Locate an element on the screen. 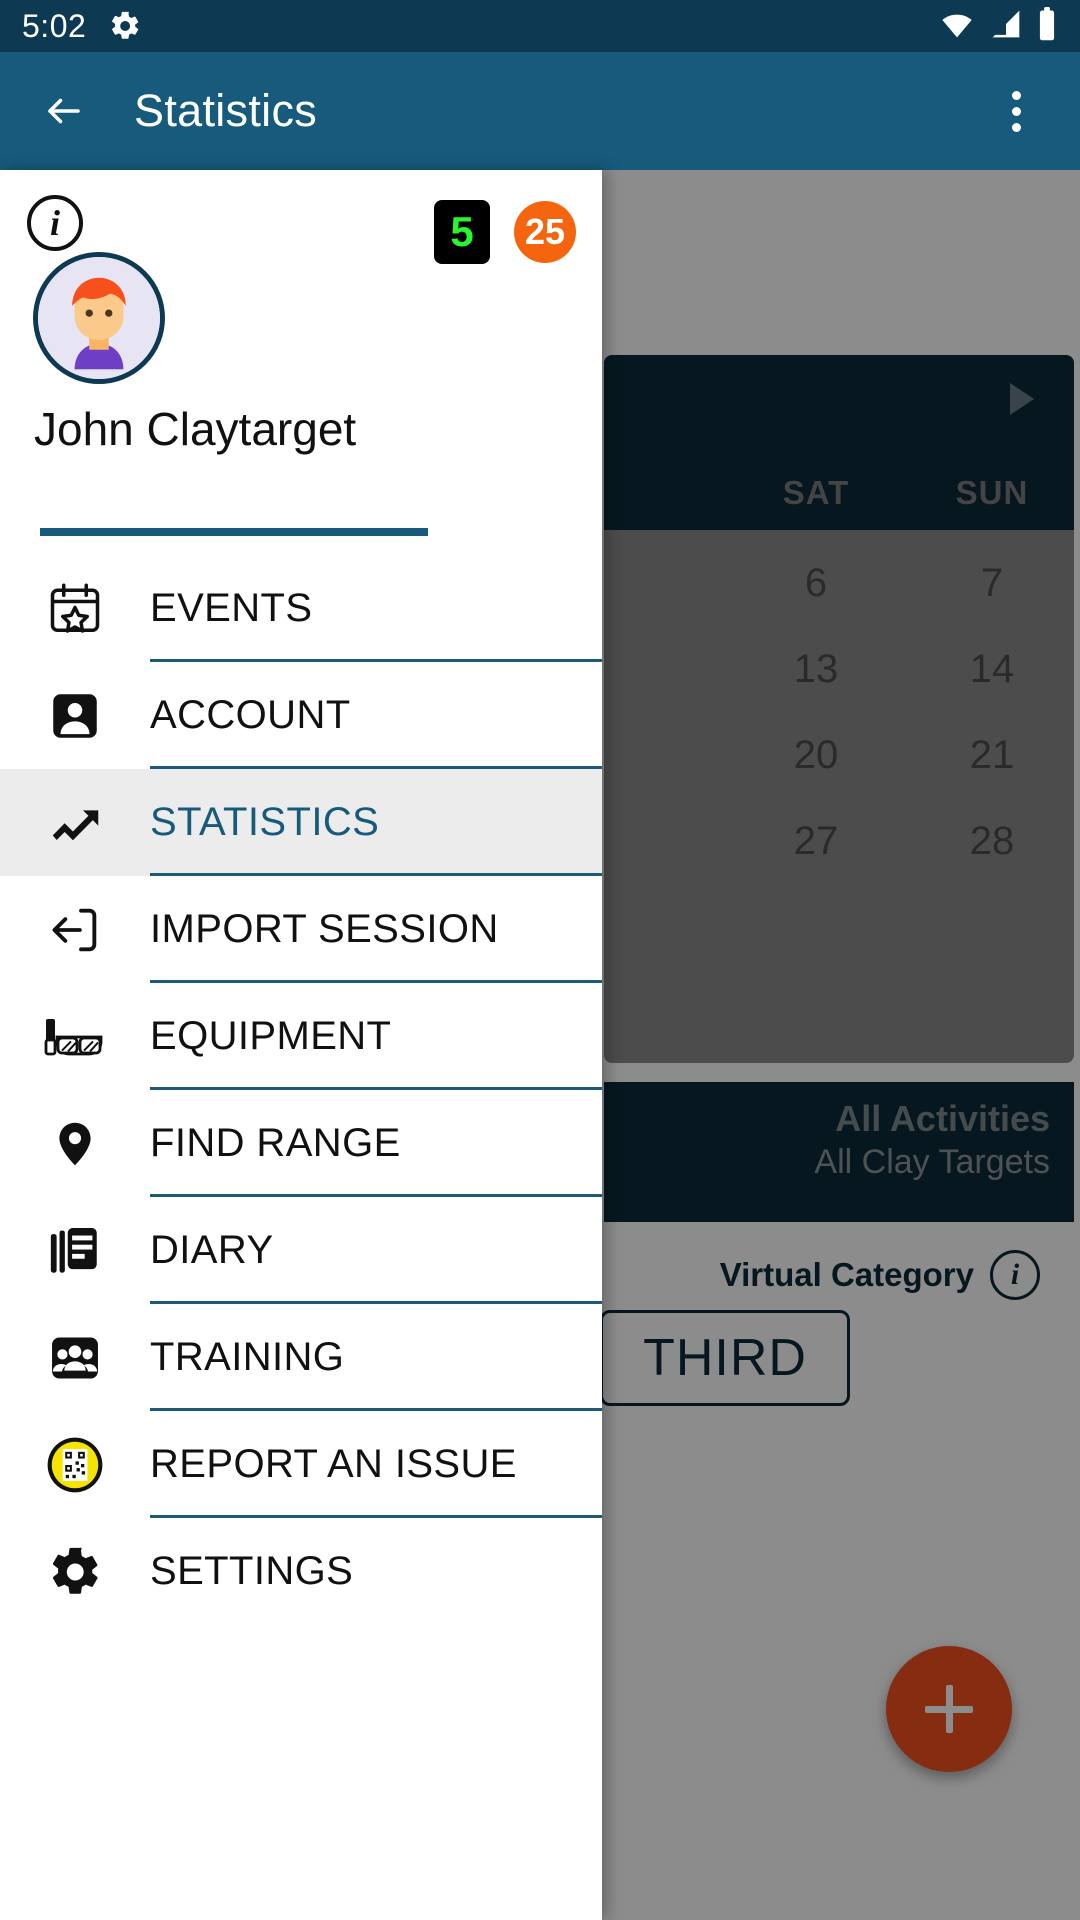 This screenshot has width=1080, height=1920. drawer-item-label: STATISTICS is located at coordinates (265, 822).